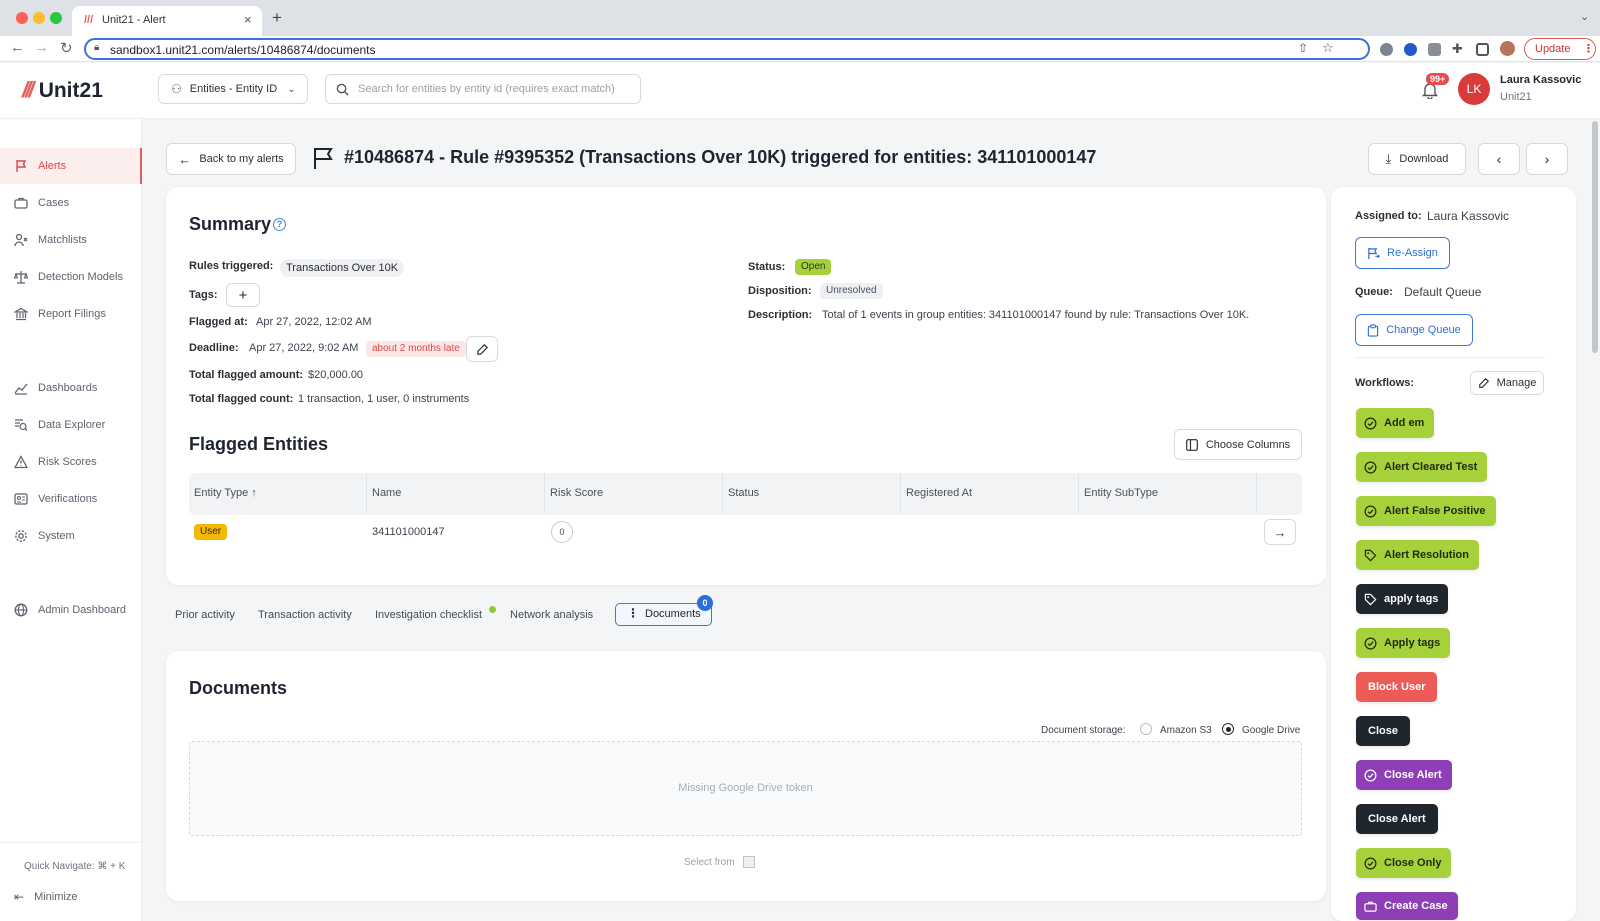  Describe the element at coordinates (1474, 89) in the screenshot. I see `user-avatar: LK` at that location.